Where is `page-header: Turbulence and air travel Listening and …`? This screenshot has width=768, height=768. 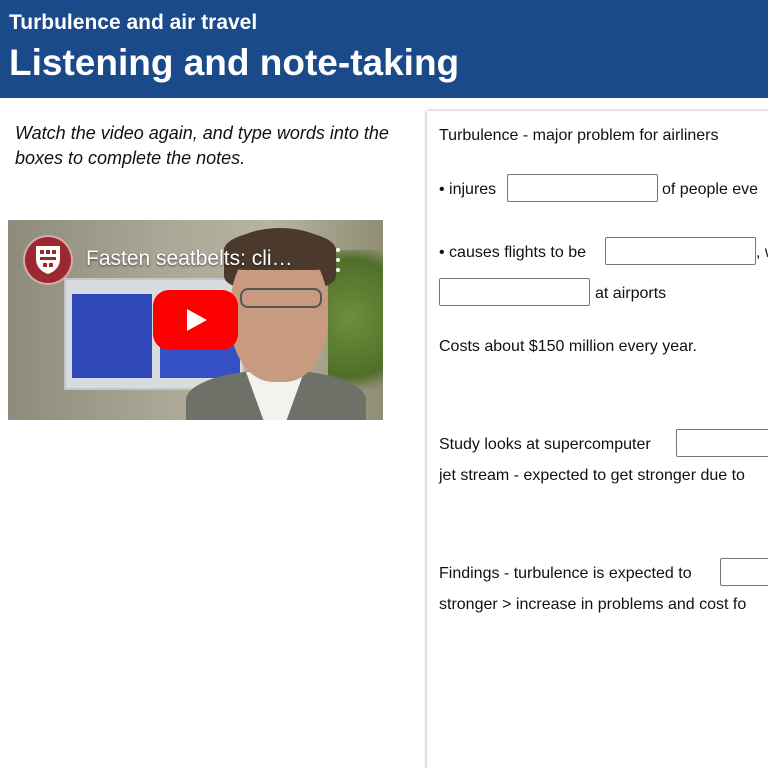
page-header: Turbulence and air travel Listening and … is located at coordinates (384, 49).